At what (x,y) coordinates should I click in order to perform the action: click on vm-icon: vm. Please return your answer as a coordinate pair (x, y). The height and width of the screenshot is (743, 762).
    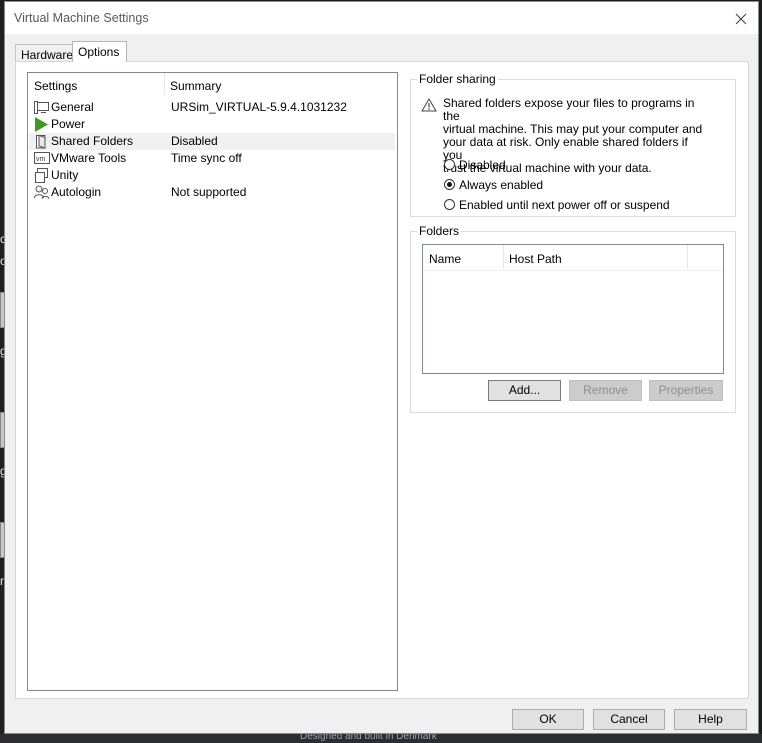
    Looking at the image, I should click on (42, 158).